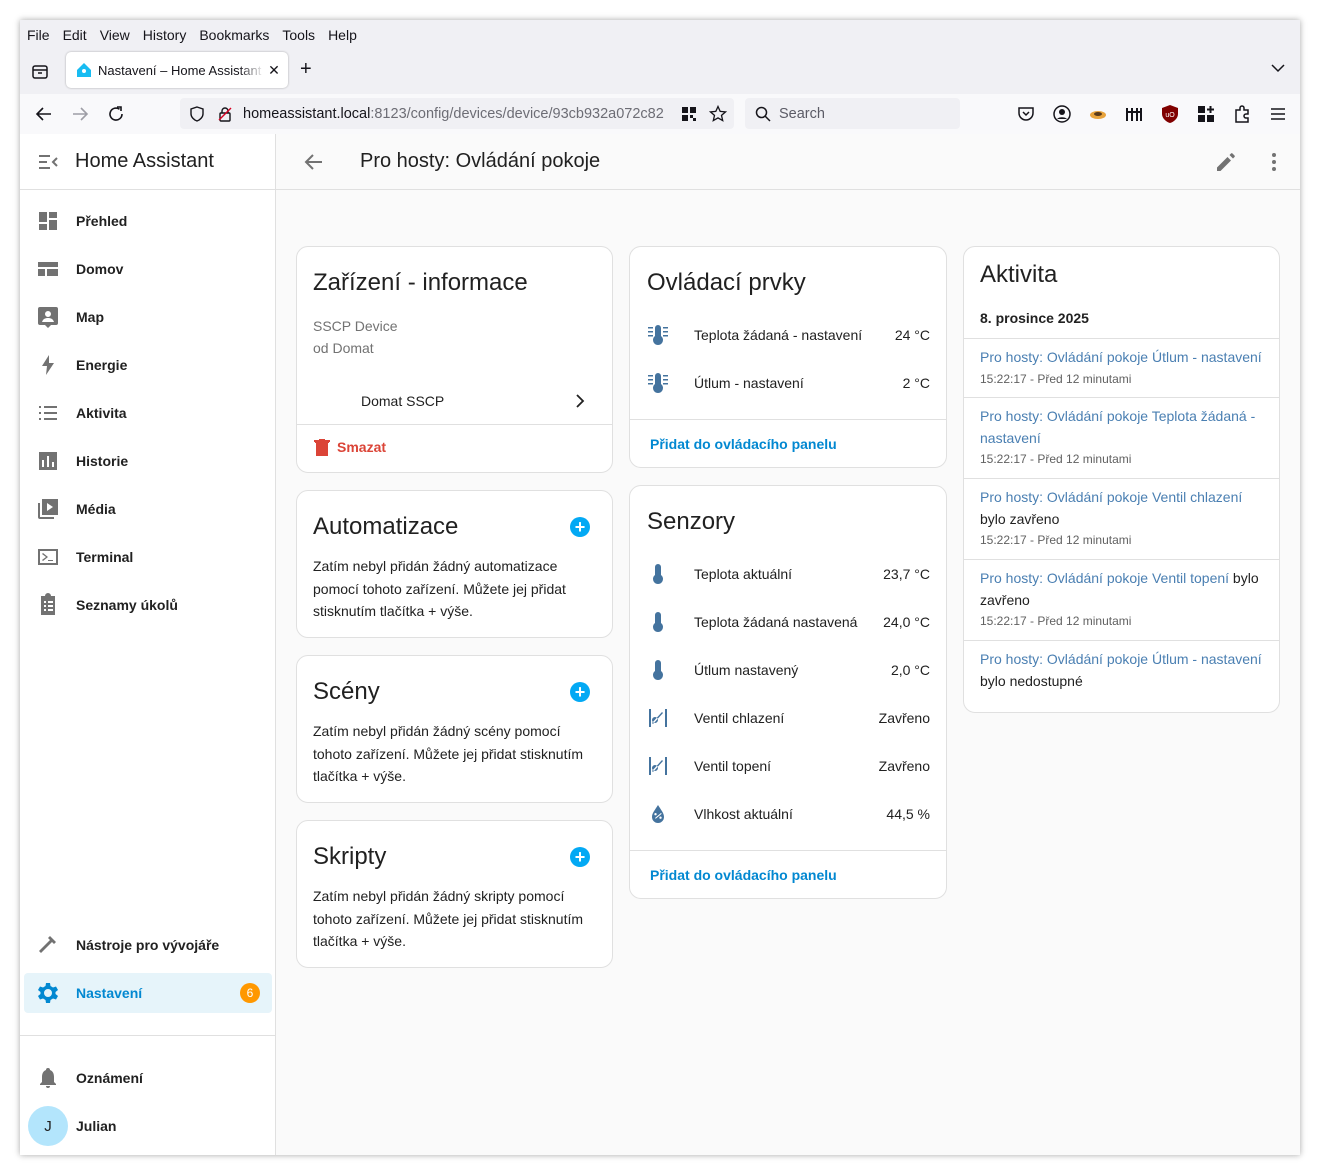  I want to click on delete-button: Smazat, so click(349, 447).